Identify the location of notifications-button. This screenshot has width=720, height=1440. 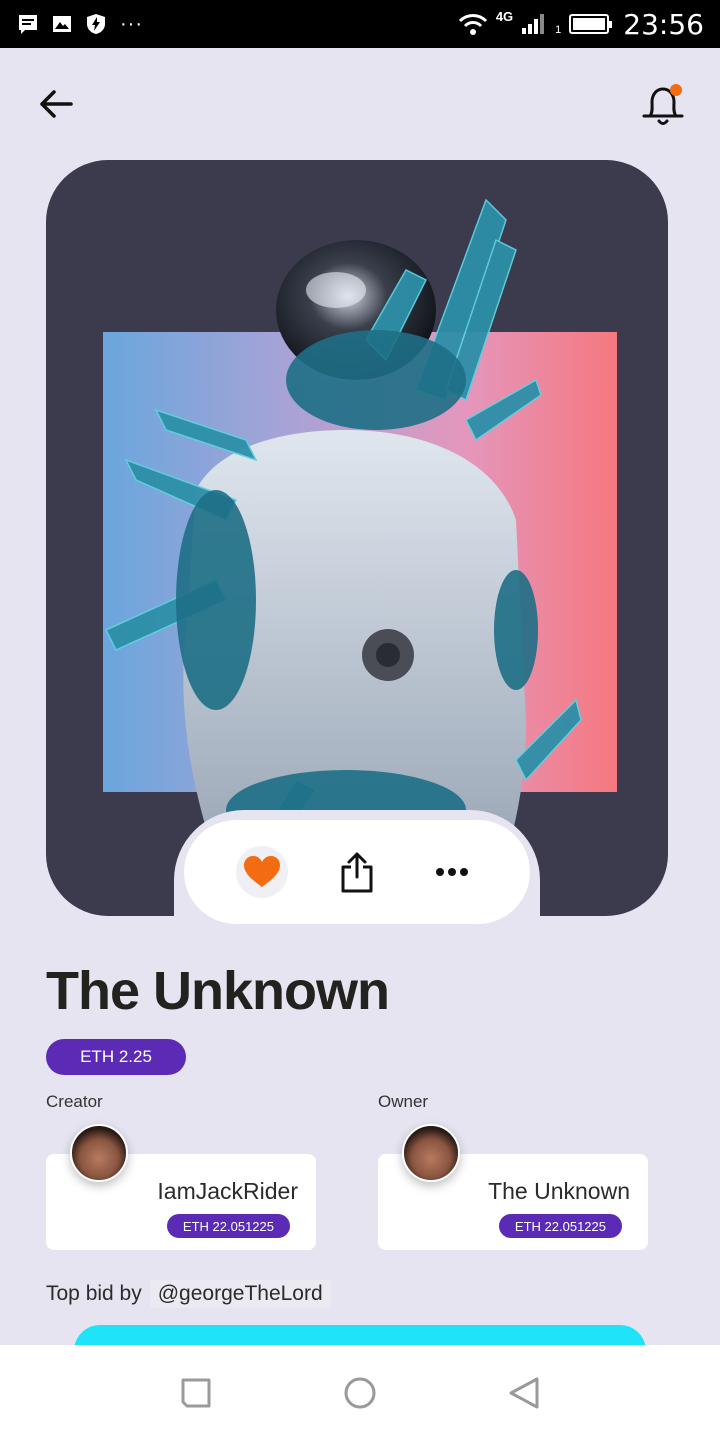
(663, 105).